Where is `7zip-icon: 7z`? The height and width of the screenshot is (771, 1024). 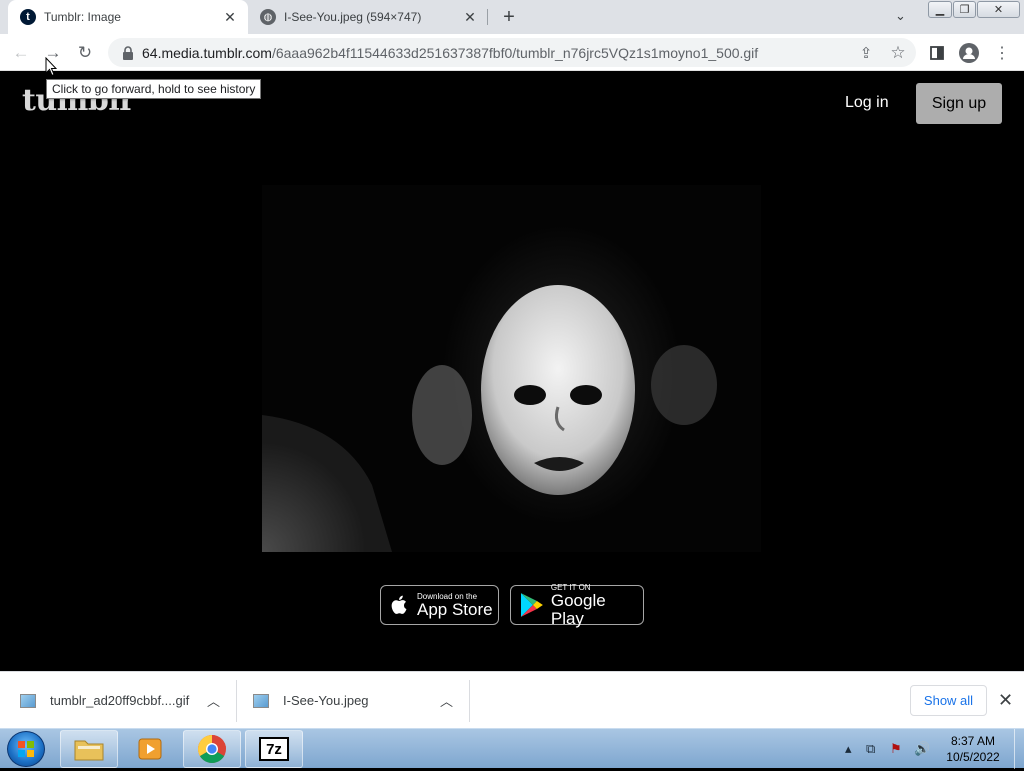 7zip-icon: 7z is located at coordinates (274, 749).